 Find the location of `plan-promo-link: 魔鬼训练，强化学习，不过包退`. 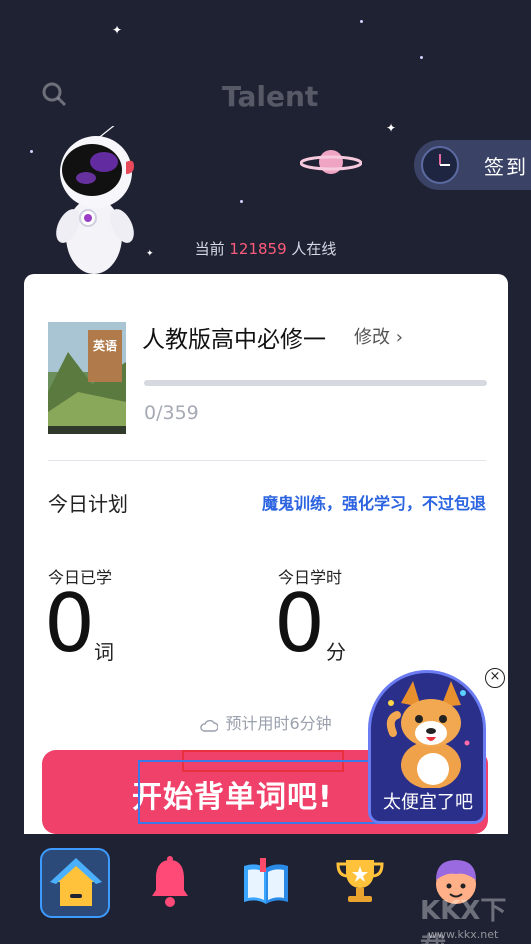

plan-promo-link: 魔鬼训练，强化学习，不过包退 is located at coordinates (374, 502).